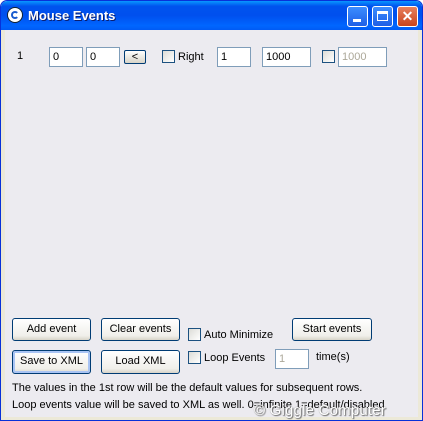 The height and width of the screenshot is (421, 423). Describe the element at coordinates (286, 57) in the screenshot. I see `delay-input: 1000` at that location.